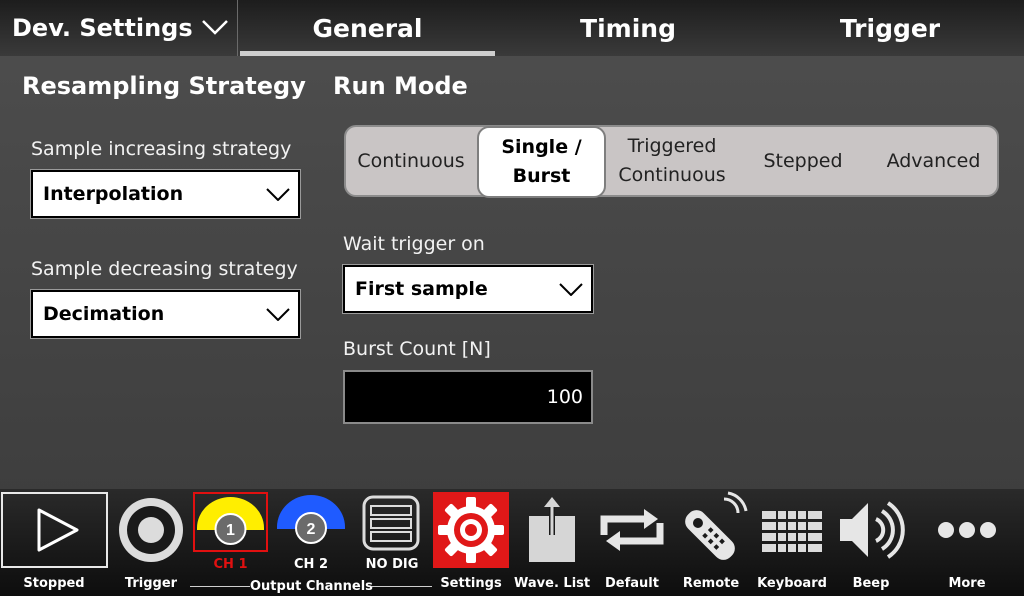 This screenshot has width=1024, height=596. I want to click on settings-button, so click(471, 530).